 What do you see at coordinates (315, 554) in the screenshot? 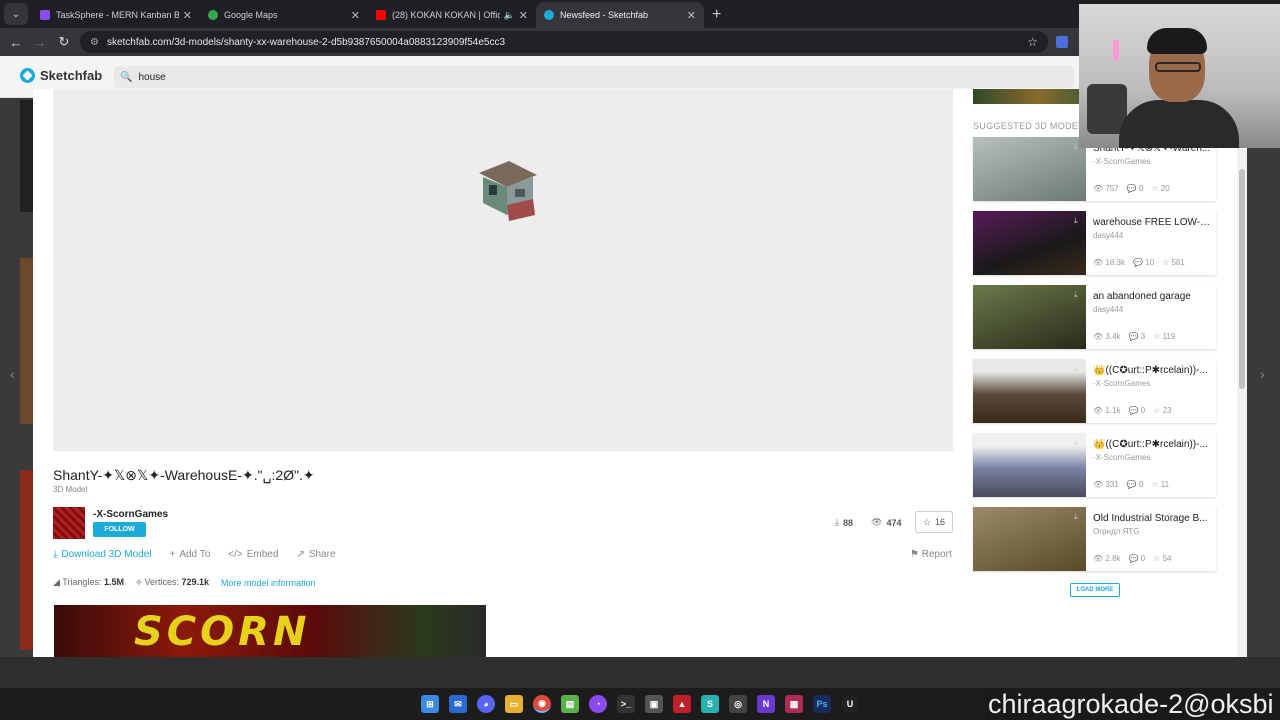
I see `share-button: ↗ Share` at bounding box center [315, 554].